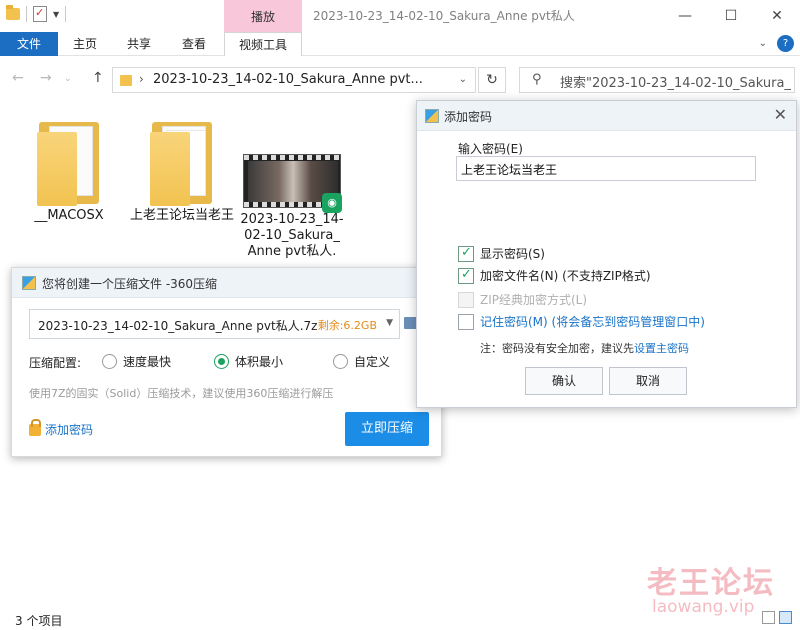  I want to click on view-toggle, so click(777, 617).